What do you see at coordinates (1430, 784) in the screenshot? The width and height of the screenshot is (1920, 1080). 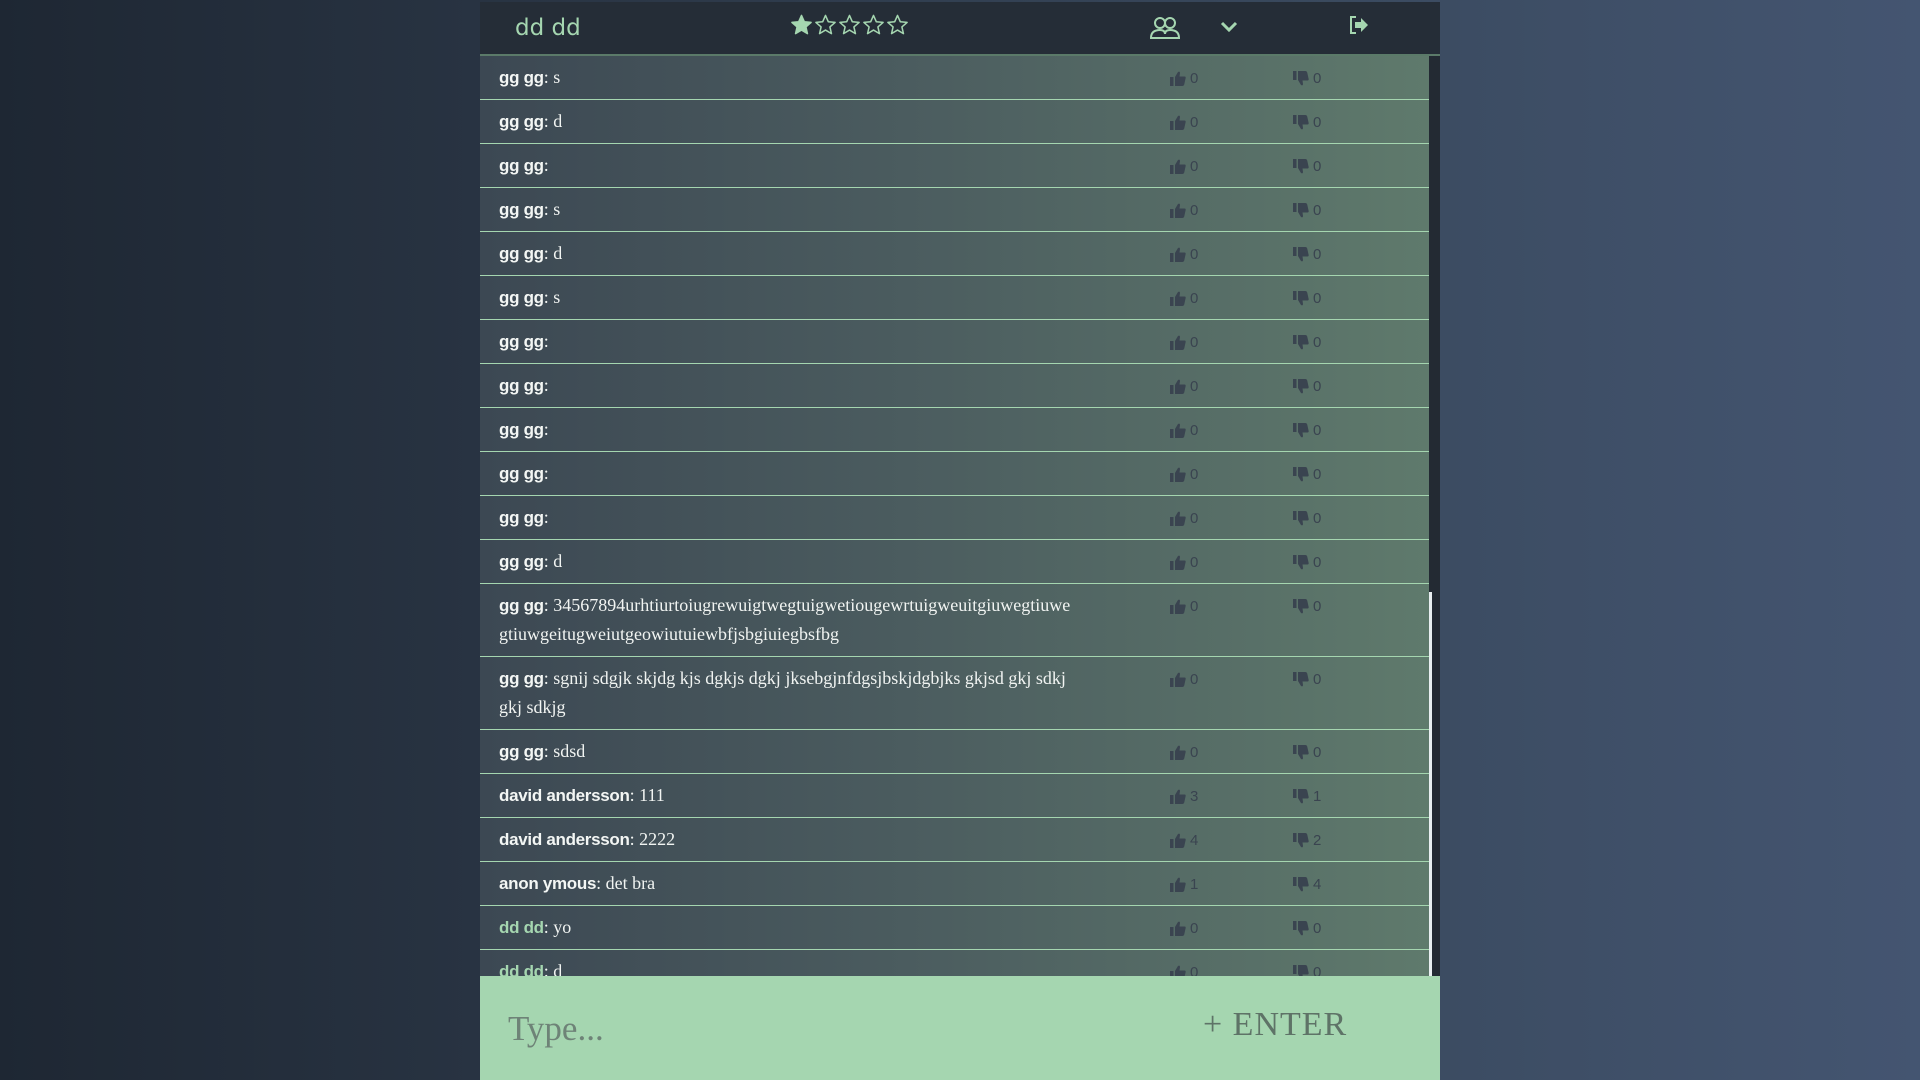 I see `scrollbar-thumb` at bounding box center [1430, 784].